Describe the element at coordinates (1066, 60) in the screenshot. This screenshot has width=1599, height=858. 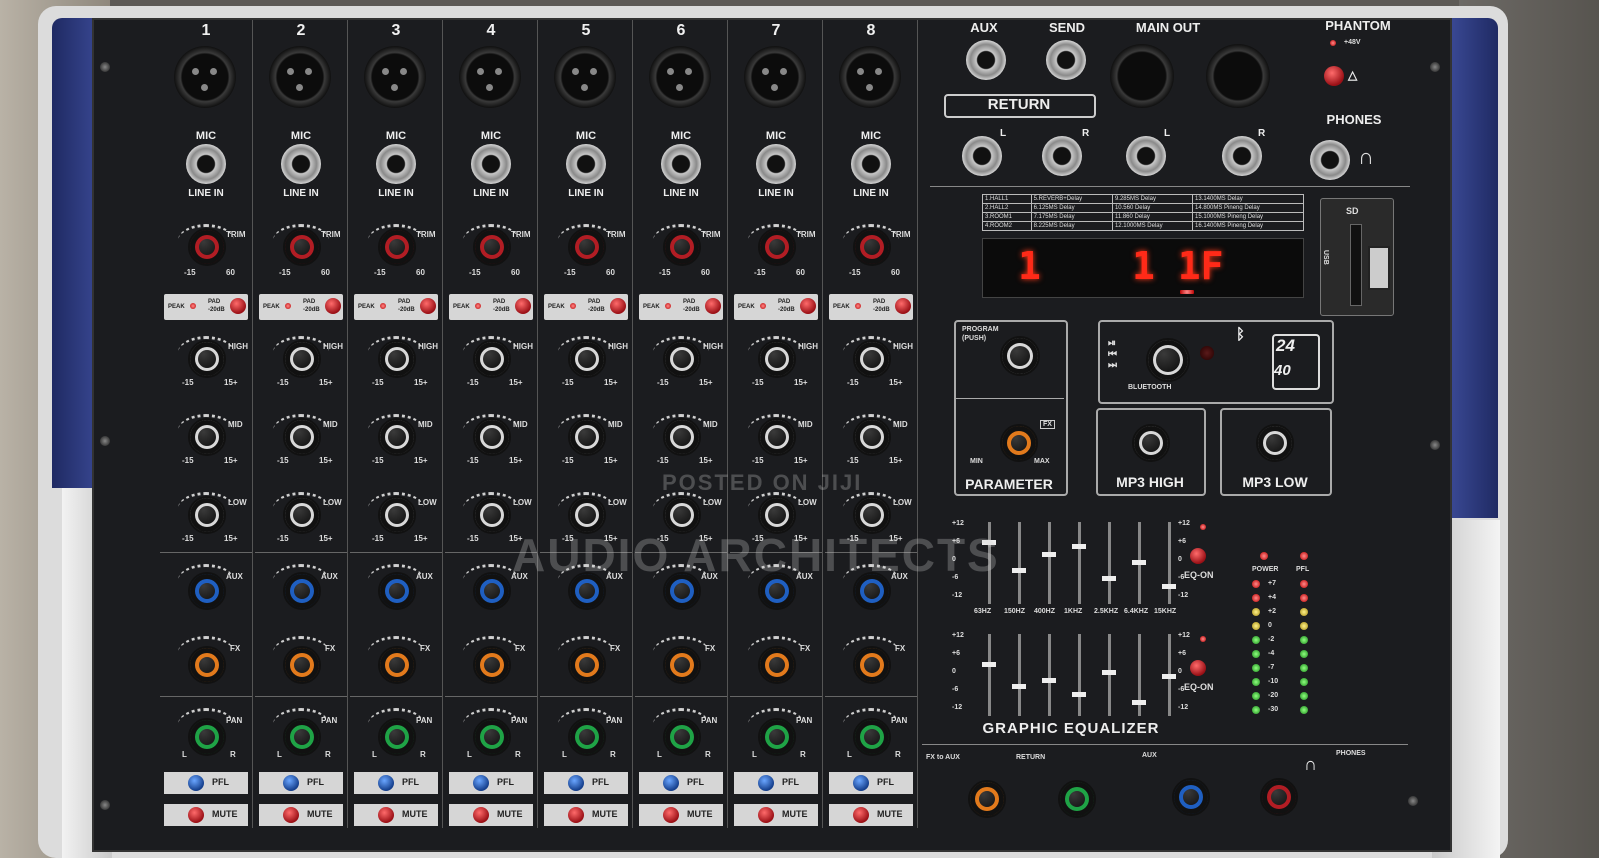
I see `fx-send-jack` at that location.